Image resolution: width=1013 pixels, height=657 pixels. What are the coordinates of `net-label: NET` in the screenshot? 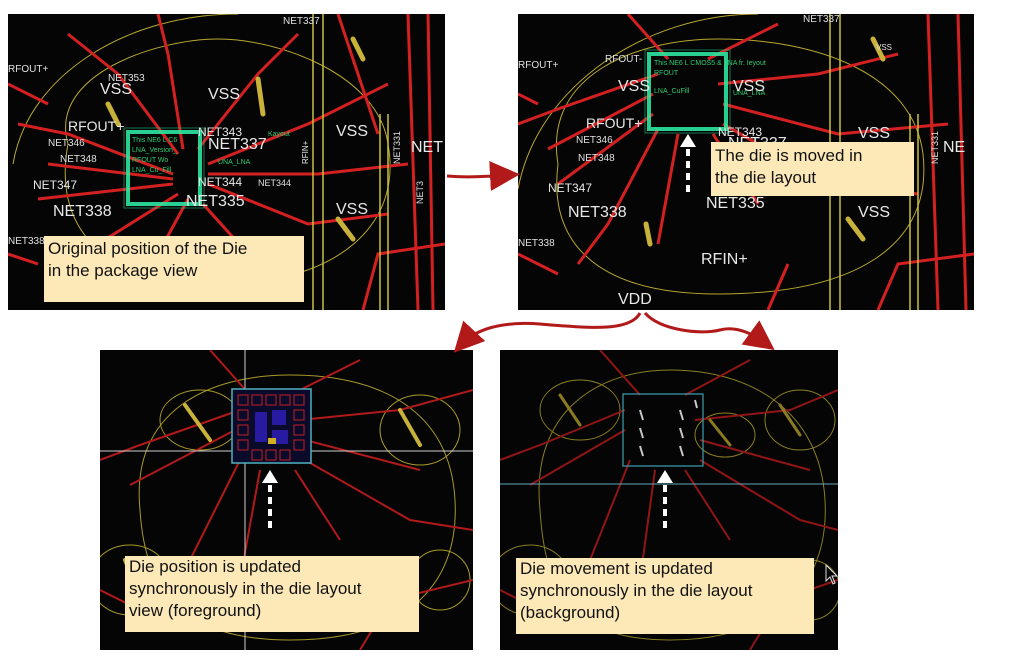 It's located at (427, 147).